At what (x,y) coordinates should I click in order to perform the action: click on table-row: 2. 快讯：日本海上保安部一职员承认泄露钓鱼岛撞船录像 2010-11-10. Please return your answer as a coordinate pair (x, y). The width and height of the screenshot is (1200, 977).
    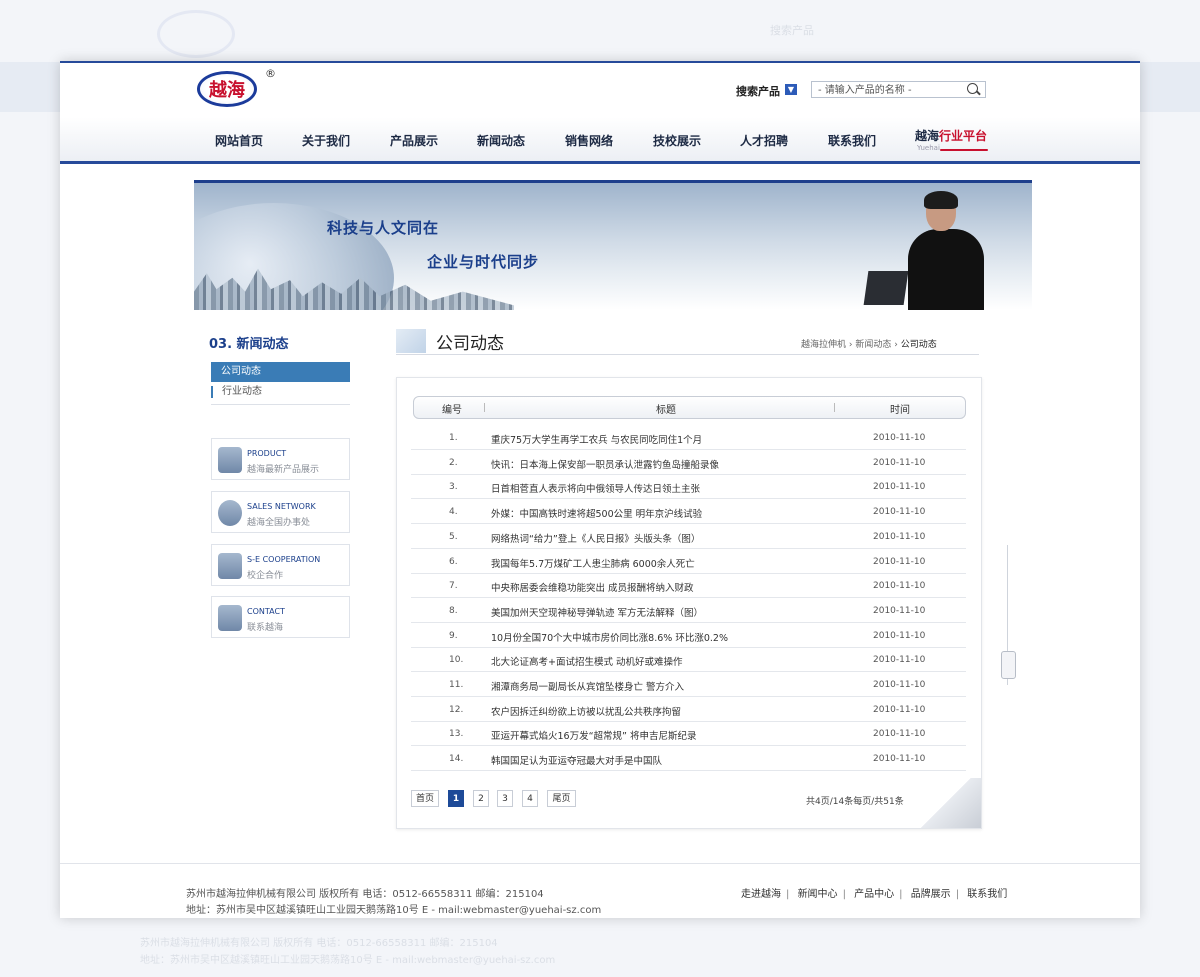
    Looking at the image, I should click on (688, 462).